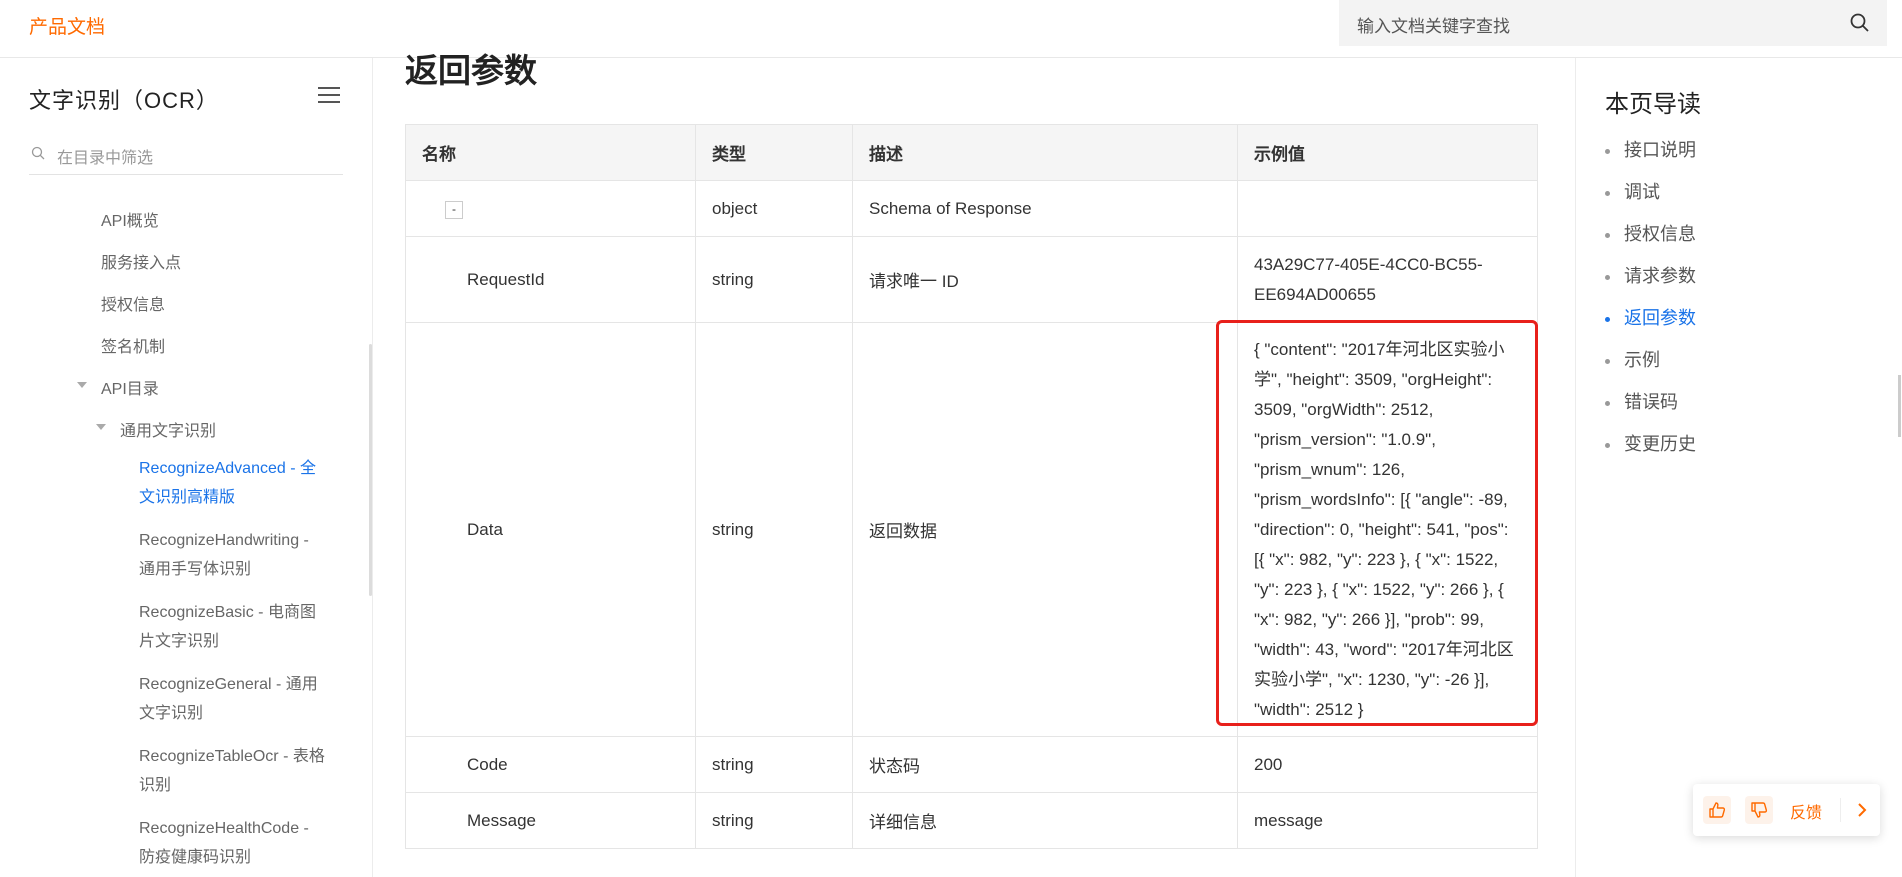 The height and width of the screenshot is (877, 1902). I want to click on table-cell, so click(1387, 208).